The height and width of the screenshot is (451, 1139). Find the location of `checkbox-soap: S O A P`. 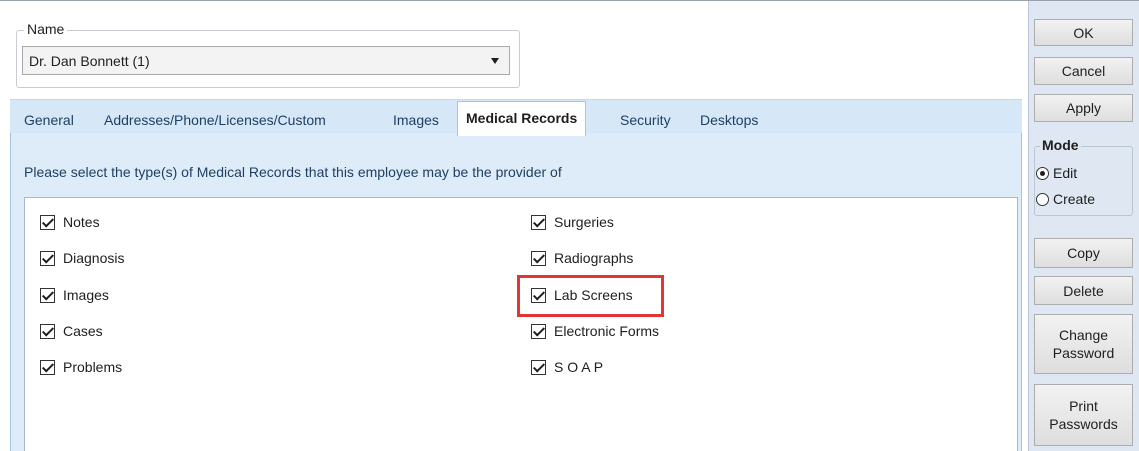

checkbox-soap: S O A P is located at coordinates (567, 367).